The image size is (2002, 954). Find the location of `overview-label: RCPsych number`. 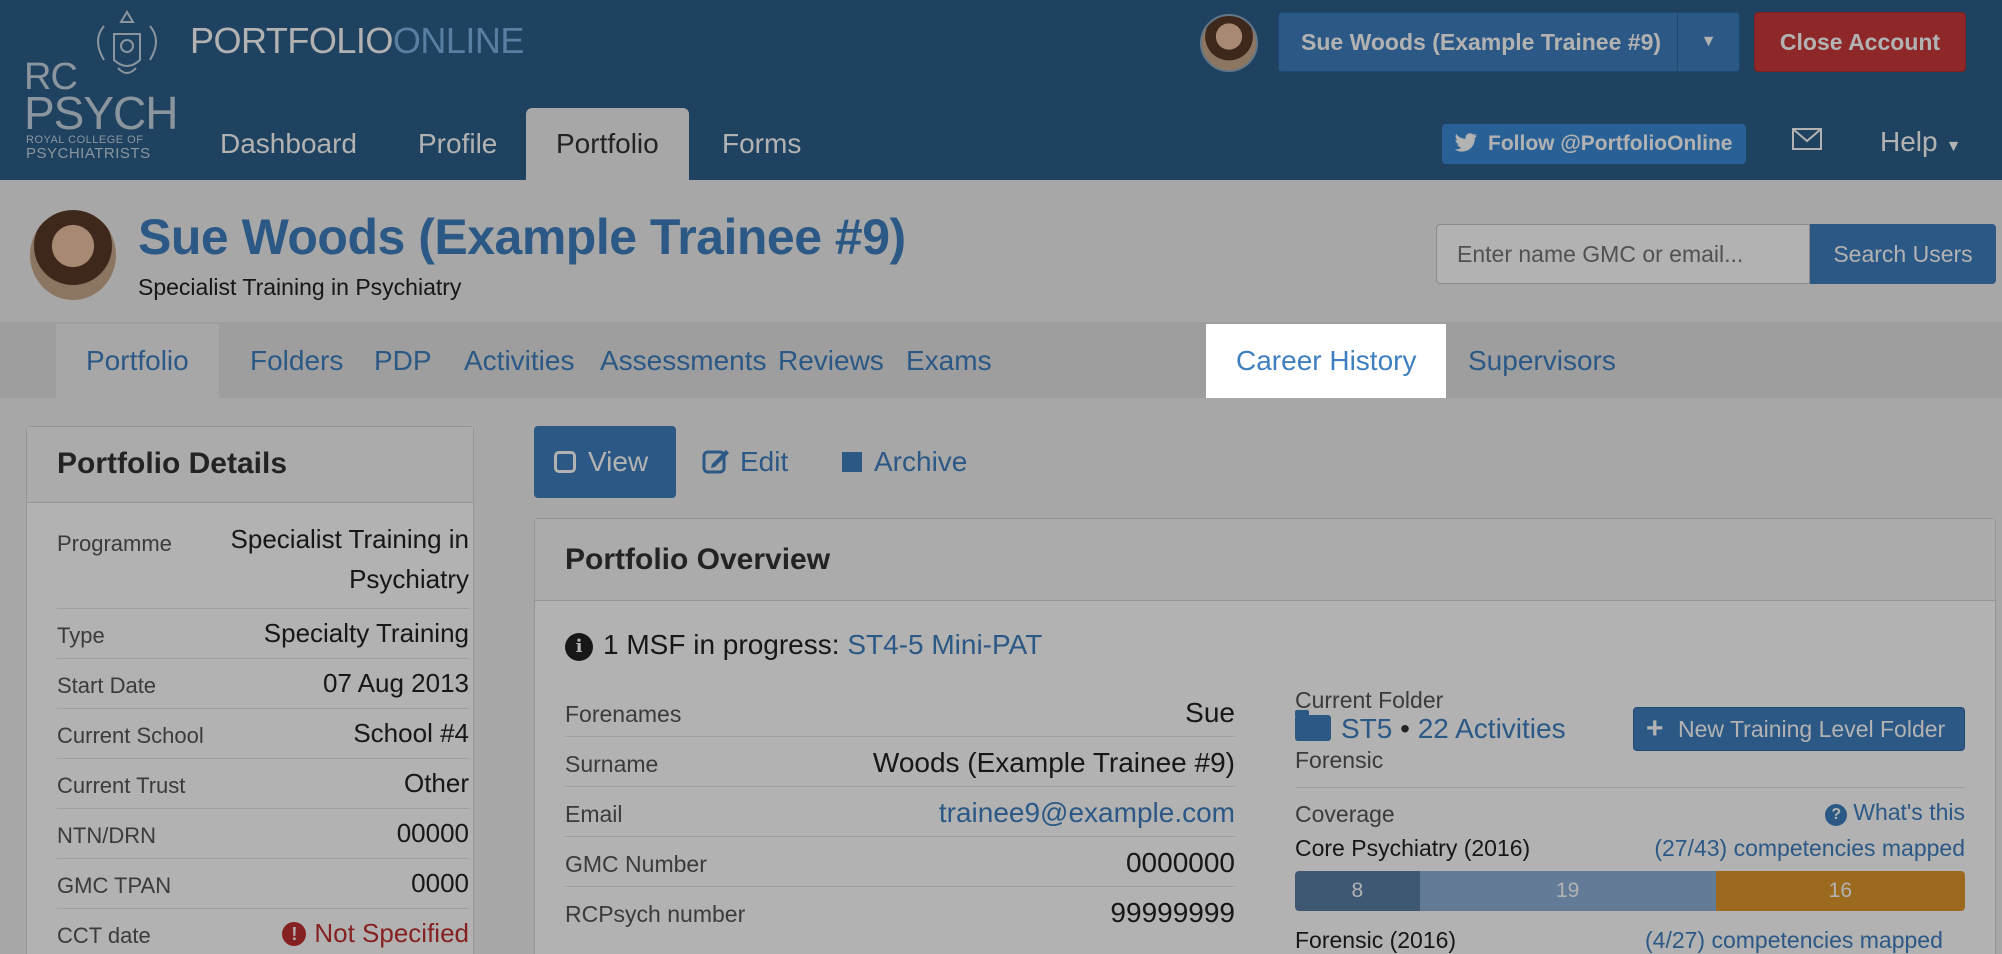

overview-label: RCPsych number is located at coordinates (655, 914).